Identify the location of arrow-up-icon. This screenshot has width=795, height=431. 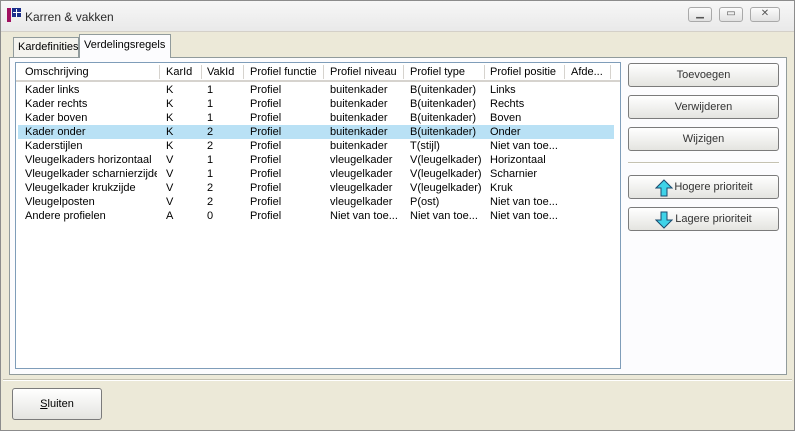
(664, 188).